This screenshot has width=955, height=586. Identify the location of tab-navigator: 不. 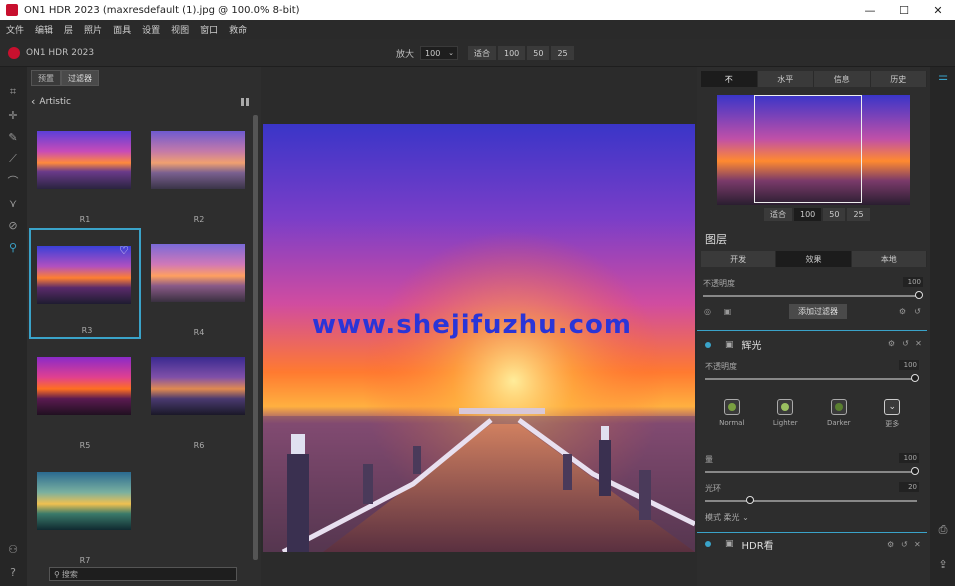
(729, 79).